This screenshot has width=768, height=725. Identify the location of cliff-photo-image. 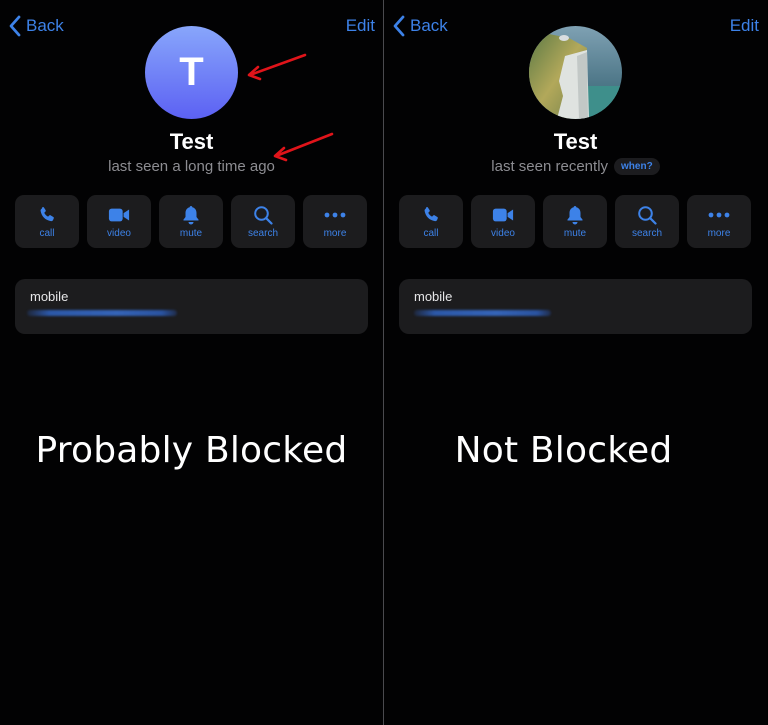
(575, 72).